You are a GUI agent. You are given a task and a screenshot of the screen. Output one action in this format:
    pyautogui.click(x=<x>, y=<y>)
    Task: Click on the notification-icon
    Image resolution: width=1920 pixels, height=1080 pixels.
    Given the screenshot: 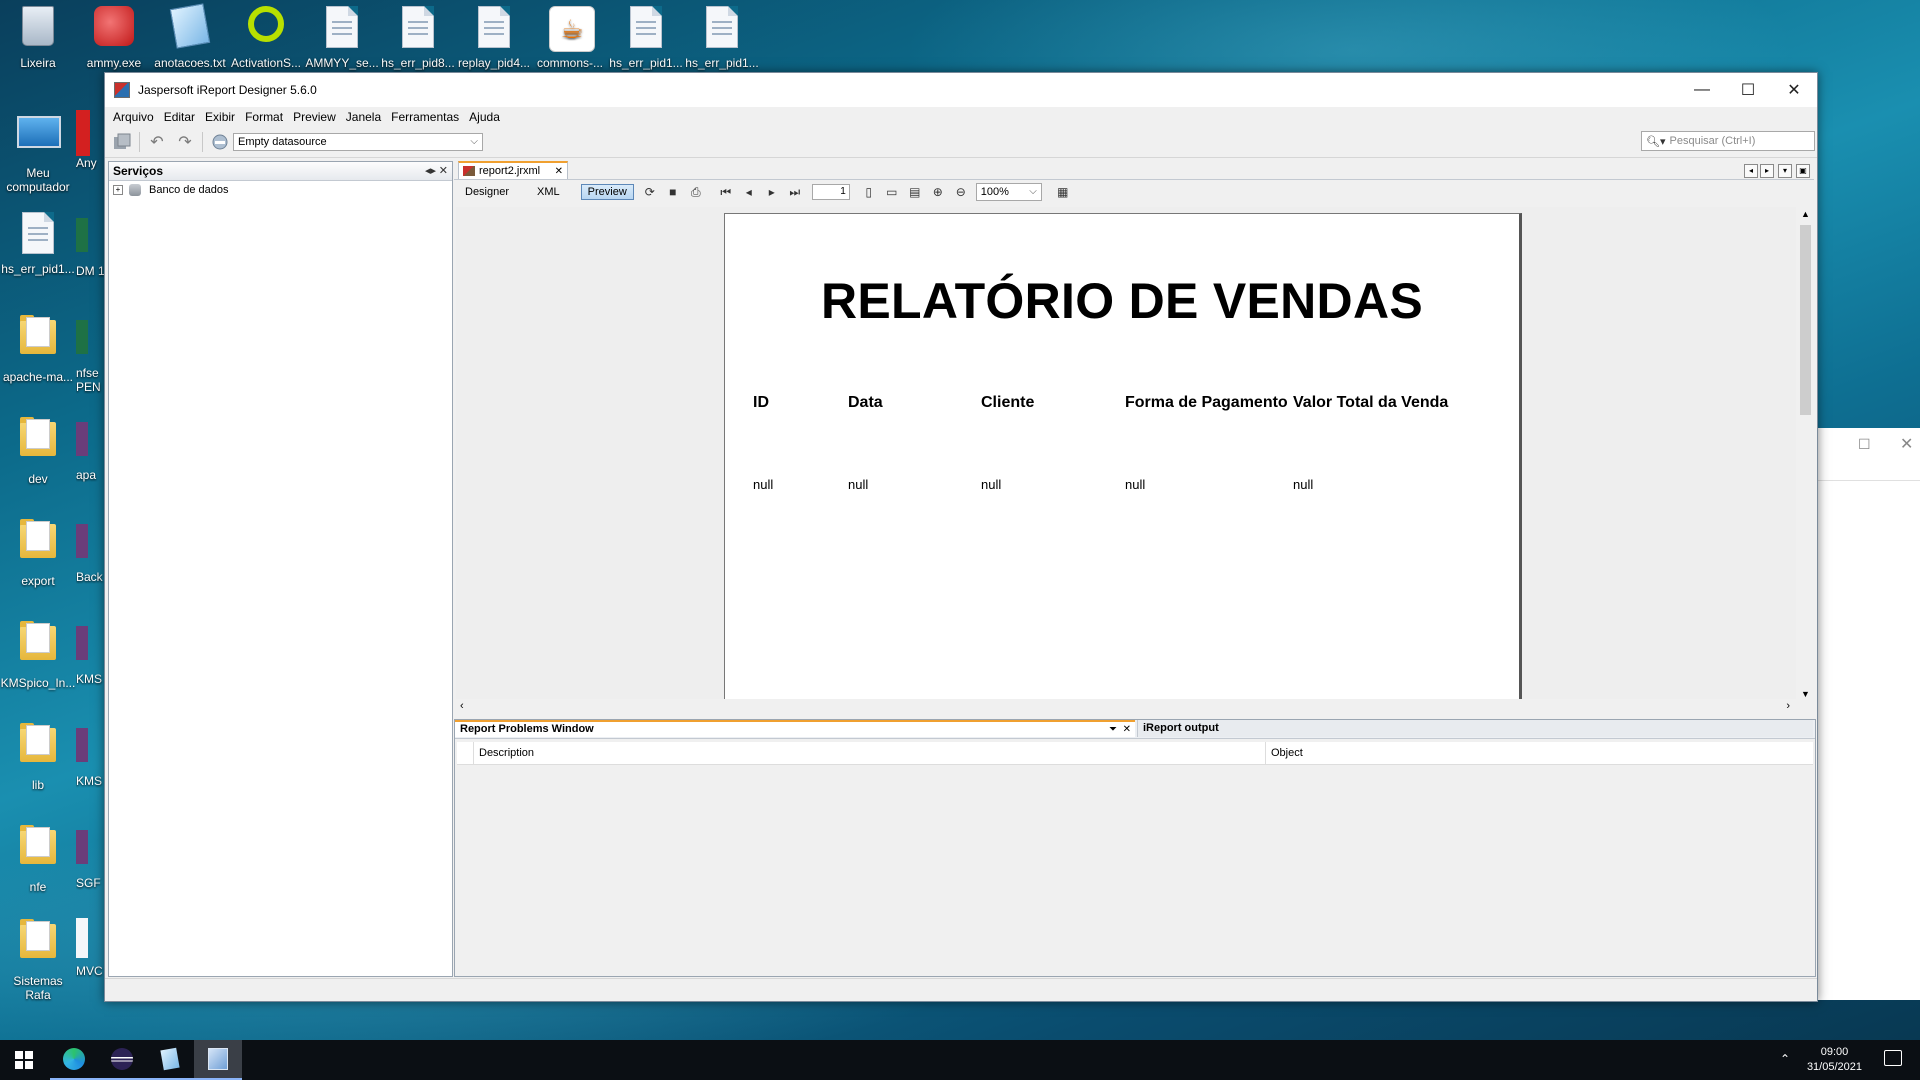 What is the action you would take?
    pyautogui.click(x=1893, y=1058)
    